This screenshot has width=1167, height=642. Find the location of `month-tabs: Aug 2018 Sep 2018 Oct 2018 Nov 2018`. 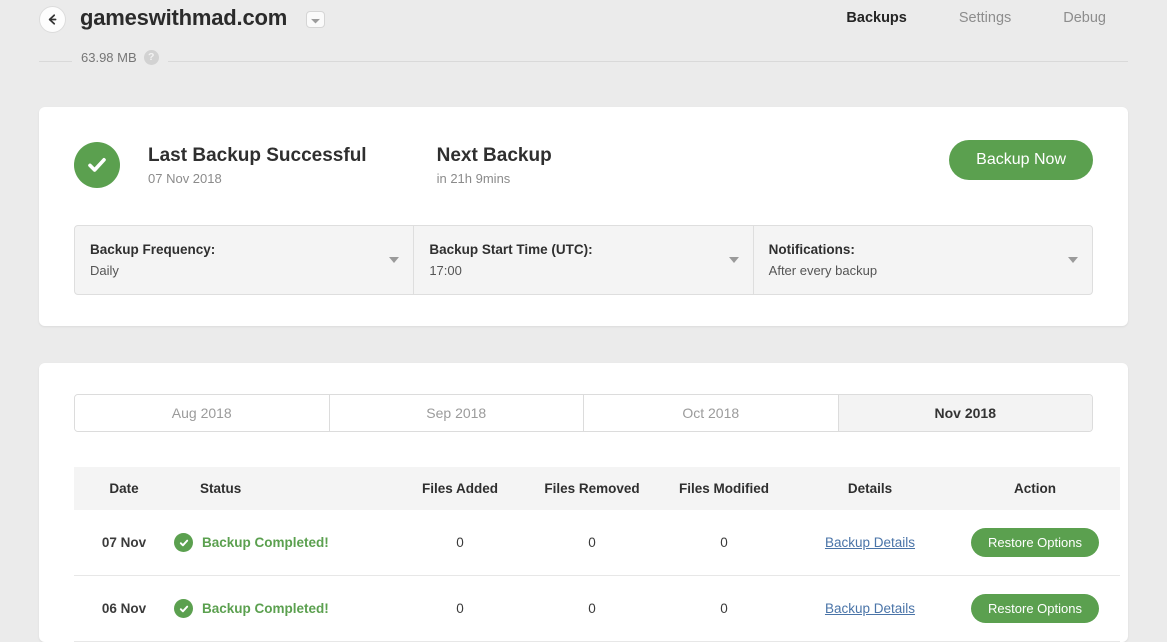

month-tabs: Aug 2018 Sep 2018 Oct 2018 Nov 2018 is located at coordinates (583, 413).